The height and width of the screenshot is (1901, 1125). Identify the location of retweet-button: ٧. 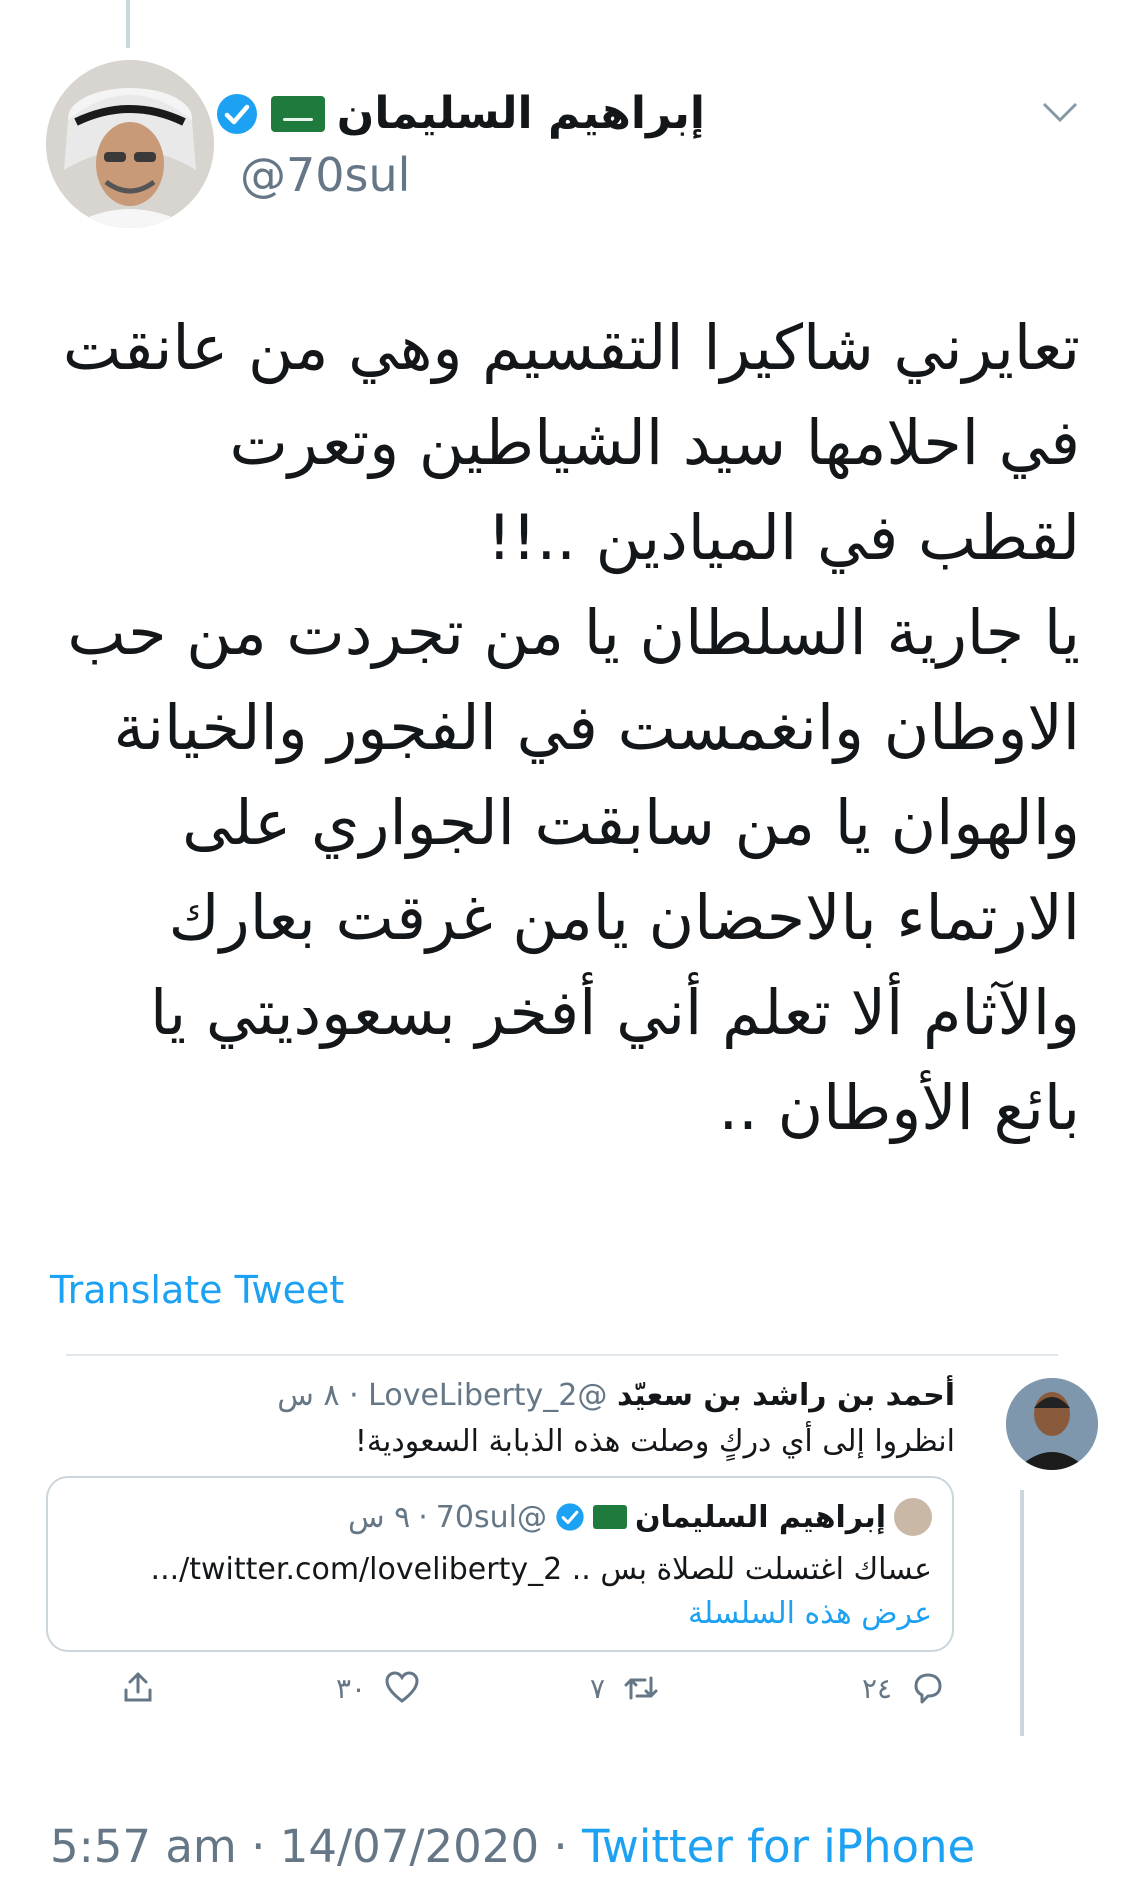
(624, 1688).